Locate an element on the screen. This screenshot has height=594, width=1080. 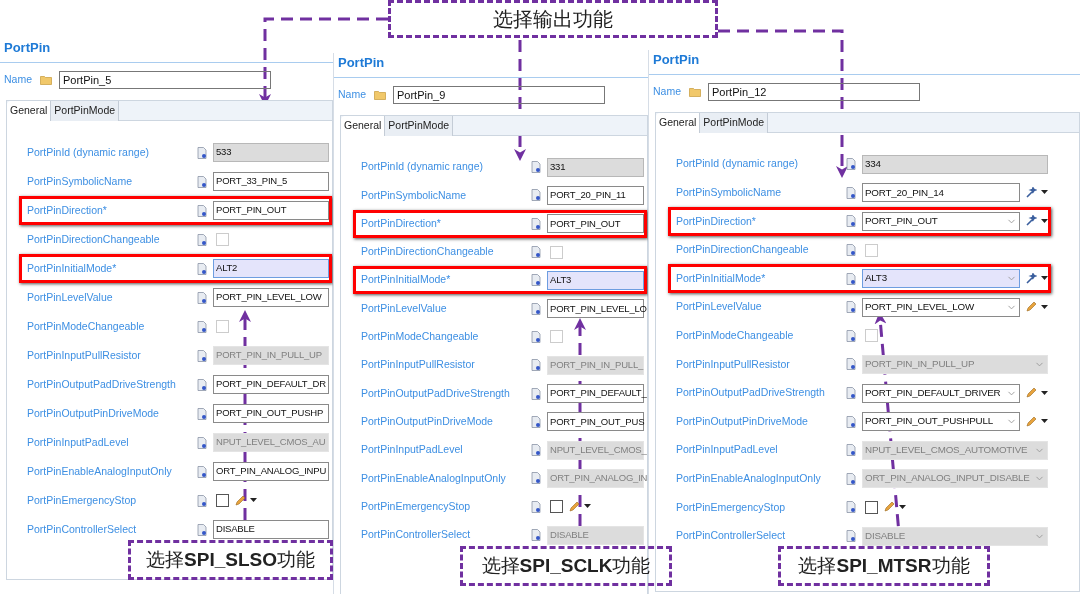
text-field: ALT2 is located at coordinates (271, 268).